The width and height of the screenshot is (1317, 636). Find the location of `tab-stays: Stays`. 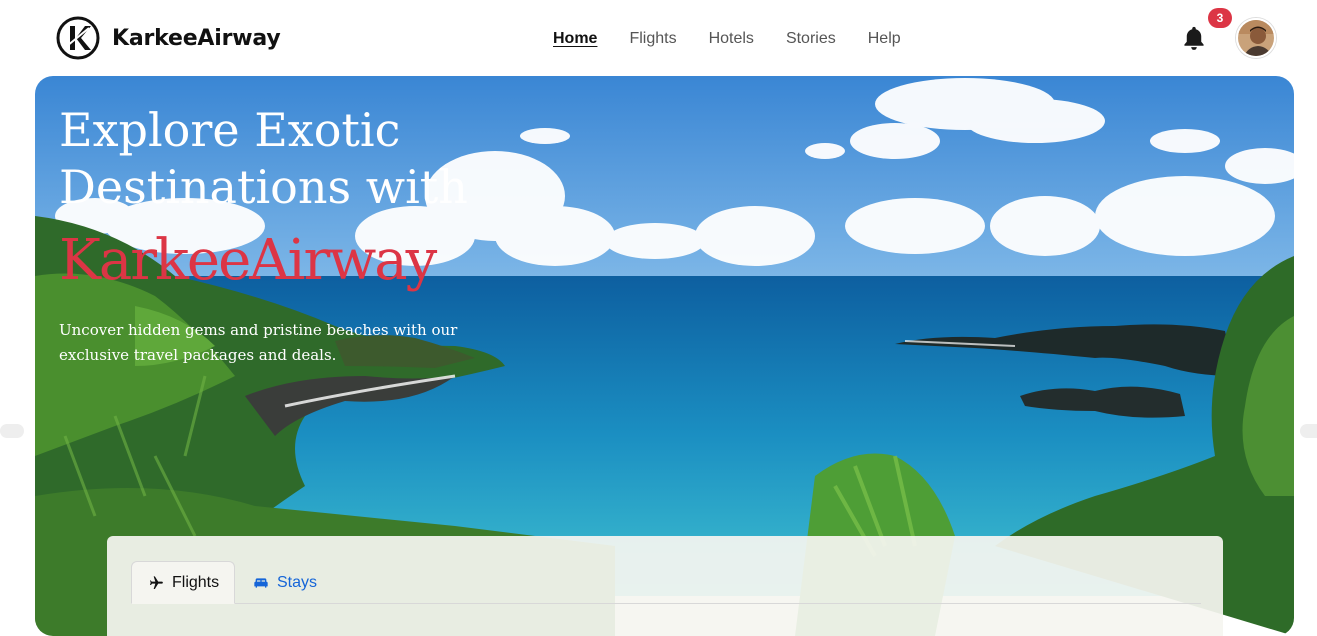

tab-stays: Stays is located at coordinates (284, 582).